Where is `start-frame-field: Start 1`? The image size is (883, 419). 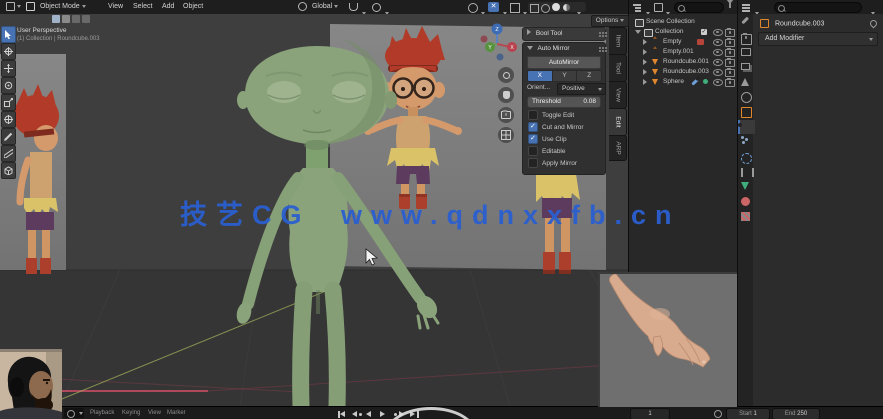 start-frame-field: Start 1 is located at coordinates (748, 413).